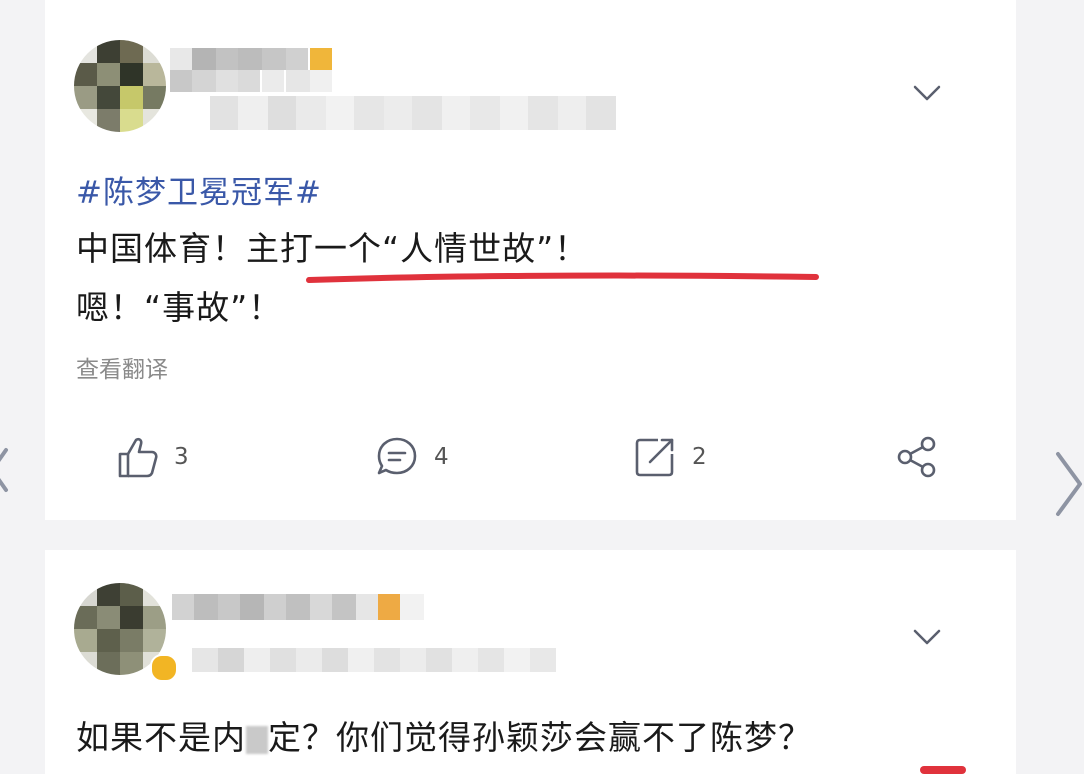 The image size is (1084, 774). I want to click on comment-button: 4, so click(411, 457).